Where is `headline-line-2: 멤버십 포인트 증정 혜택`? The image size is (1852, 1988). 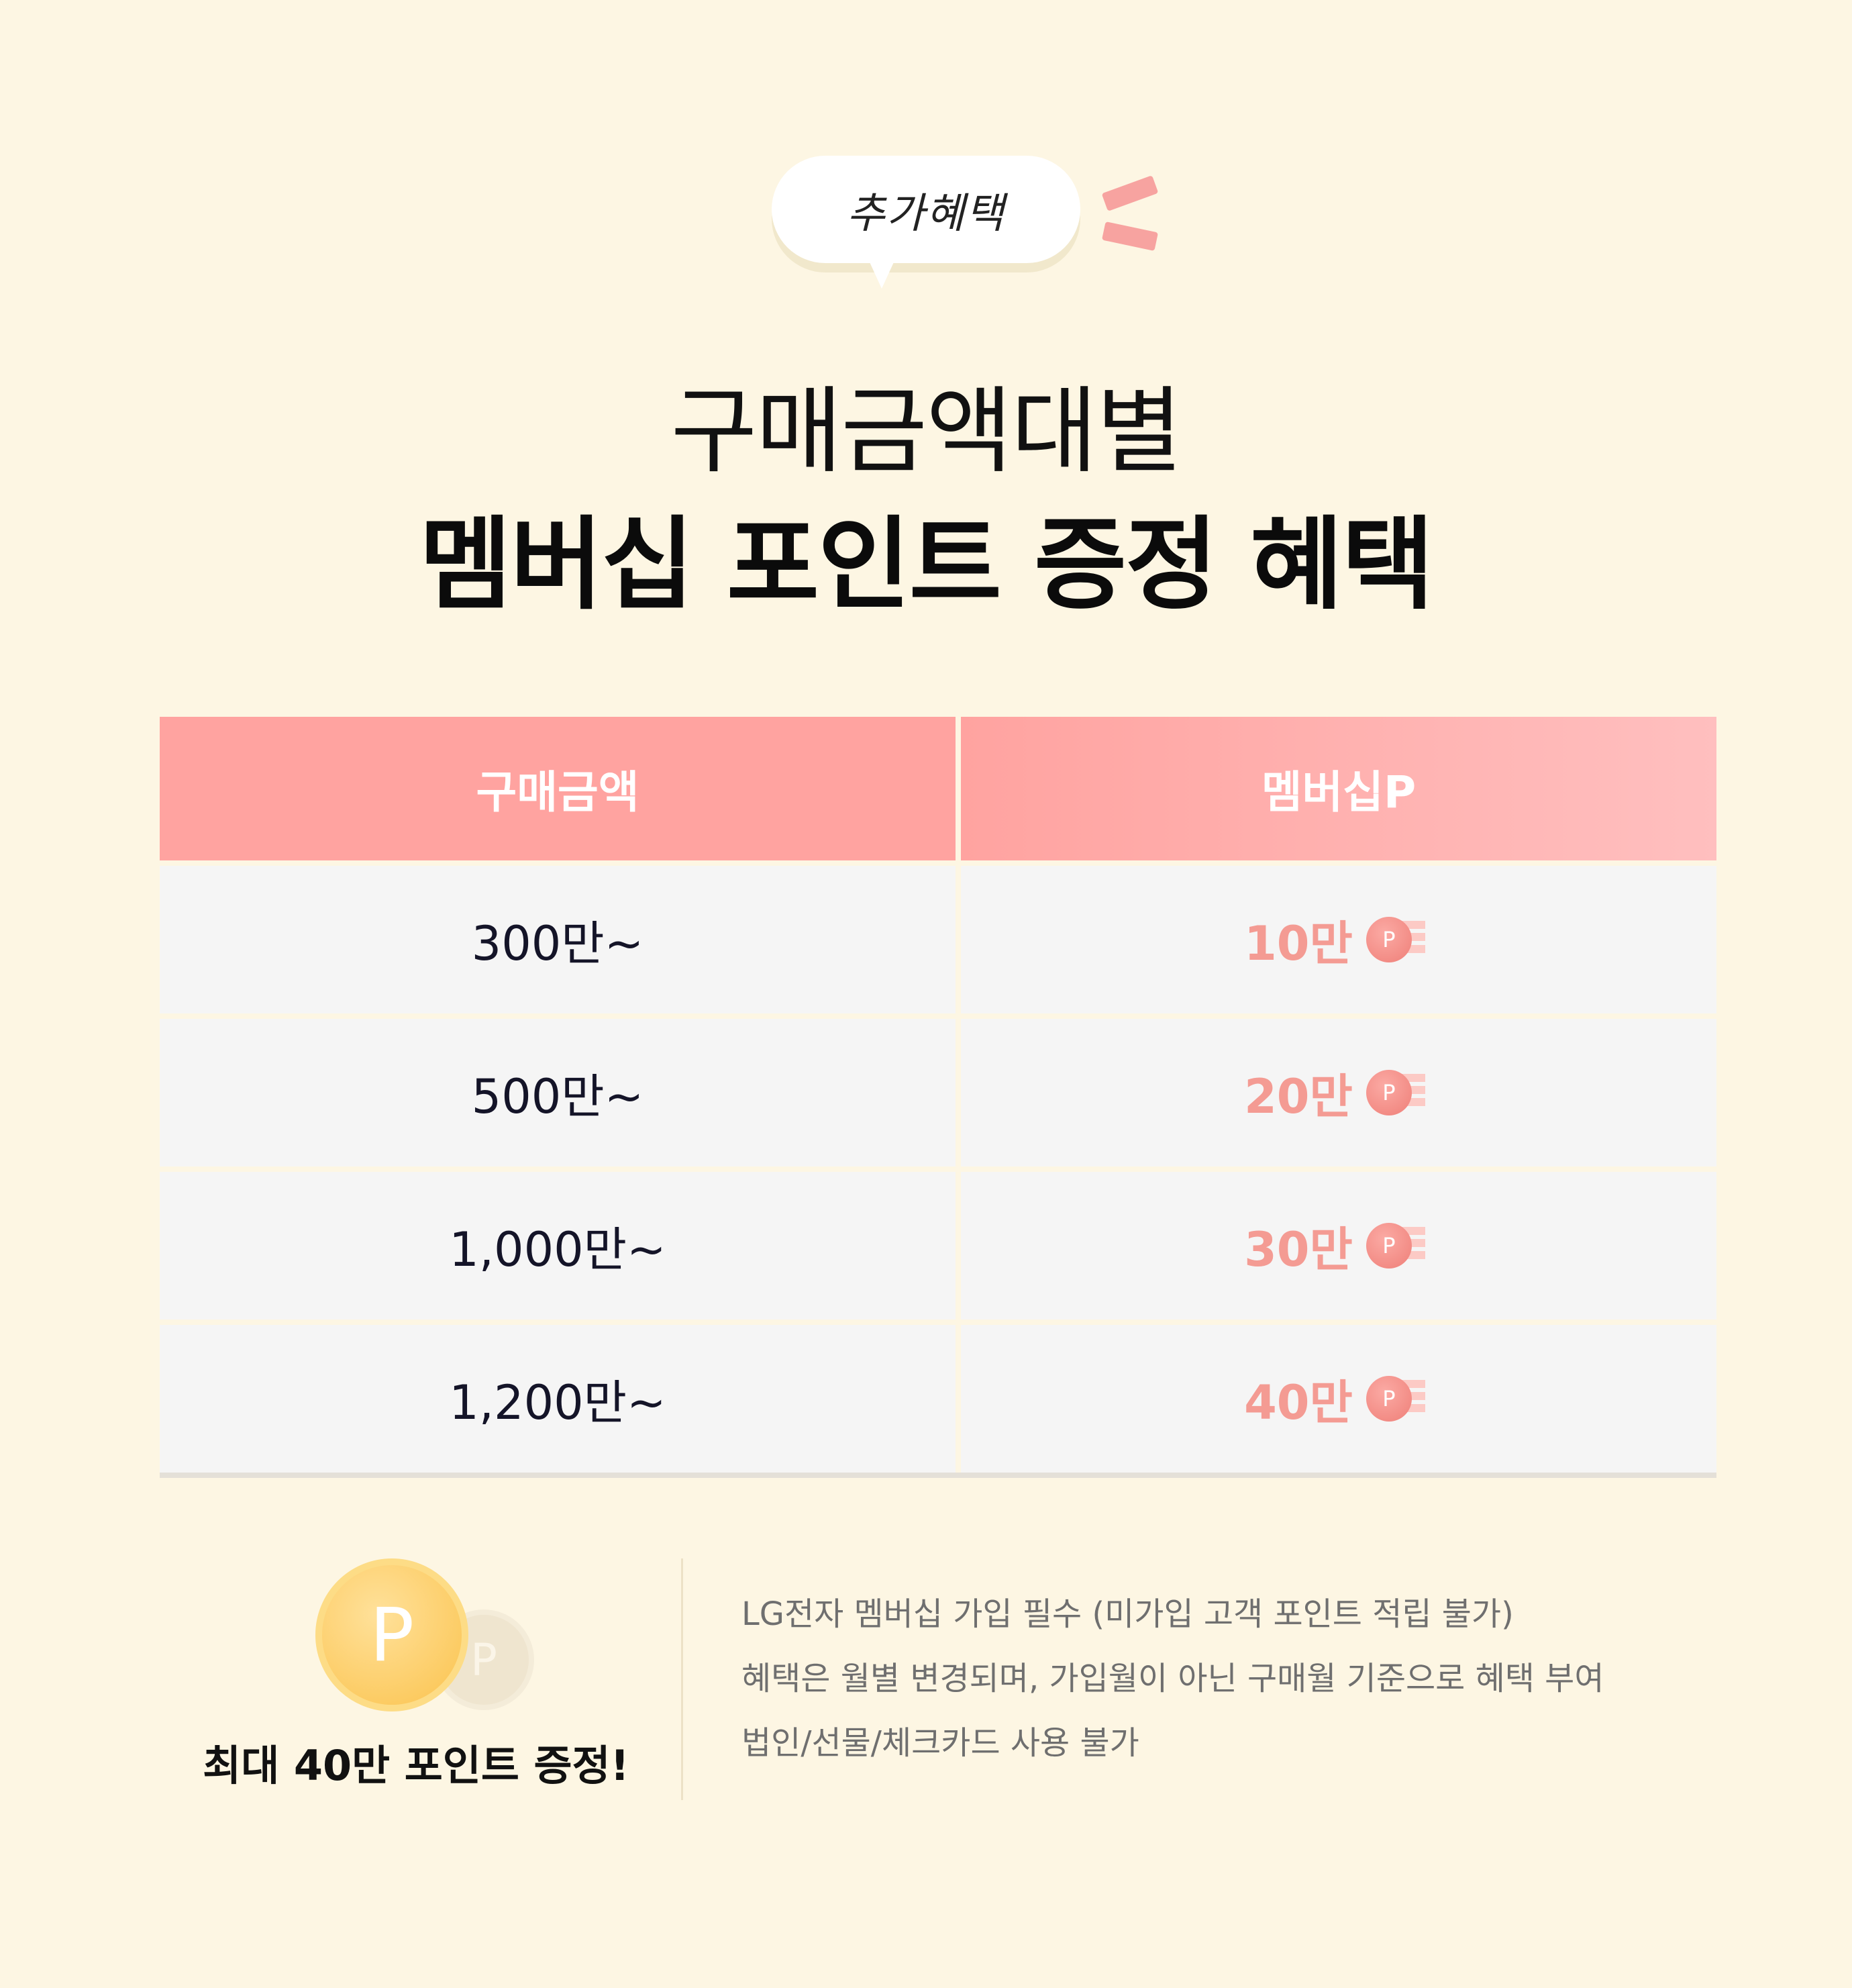 headline-line-2: 멤버십 포인트 증정 혜택 is located at coordinates (927, 565).